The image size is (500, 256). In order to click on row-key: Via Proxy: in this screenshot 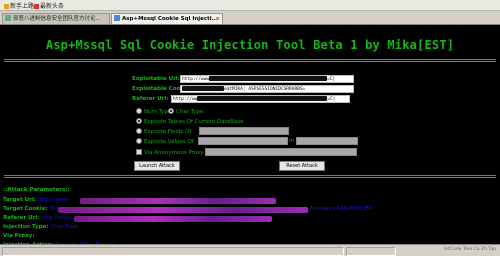, I will do `click(19, 236)`.